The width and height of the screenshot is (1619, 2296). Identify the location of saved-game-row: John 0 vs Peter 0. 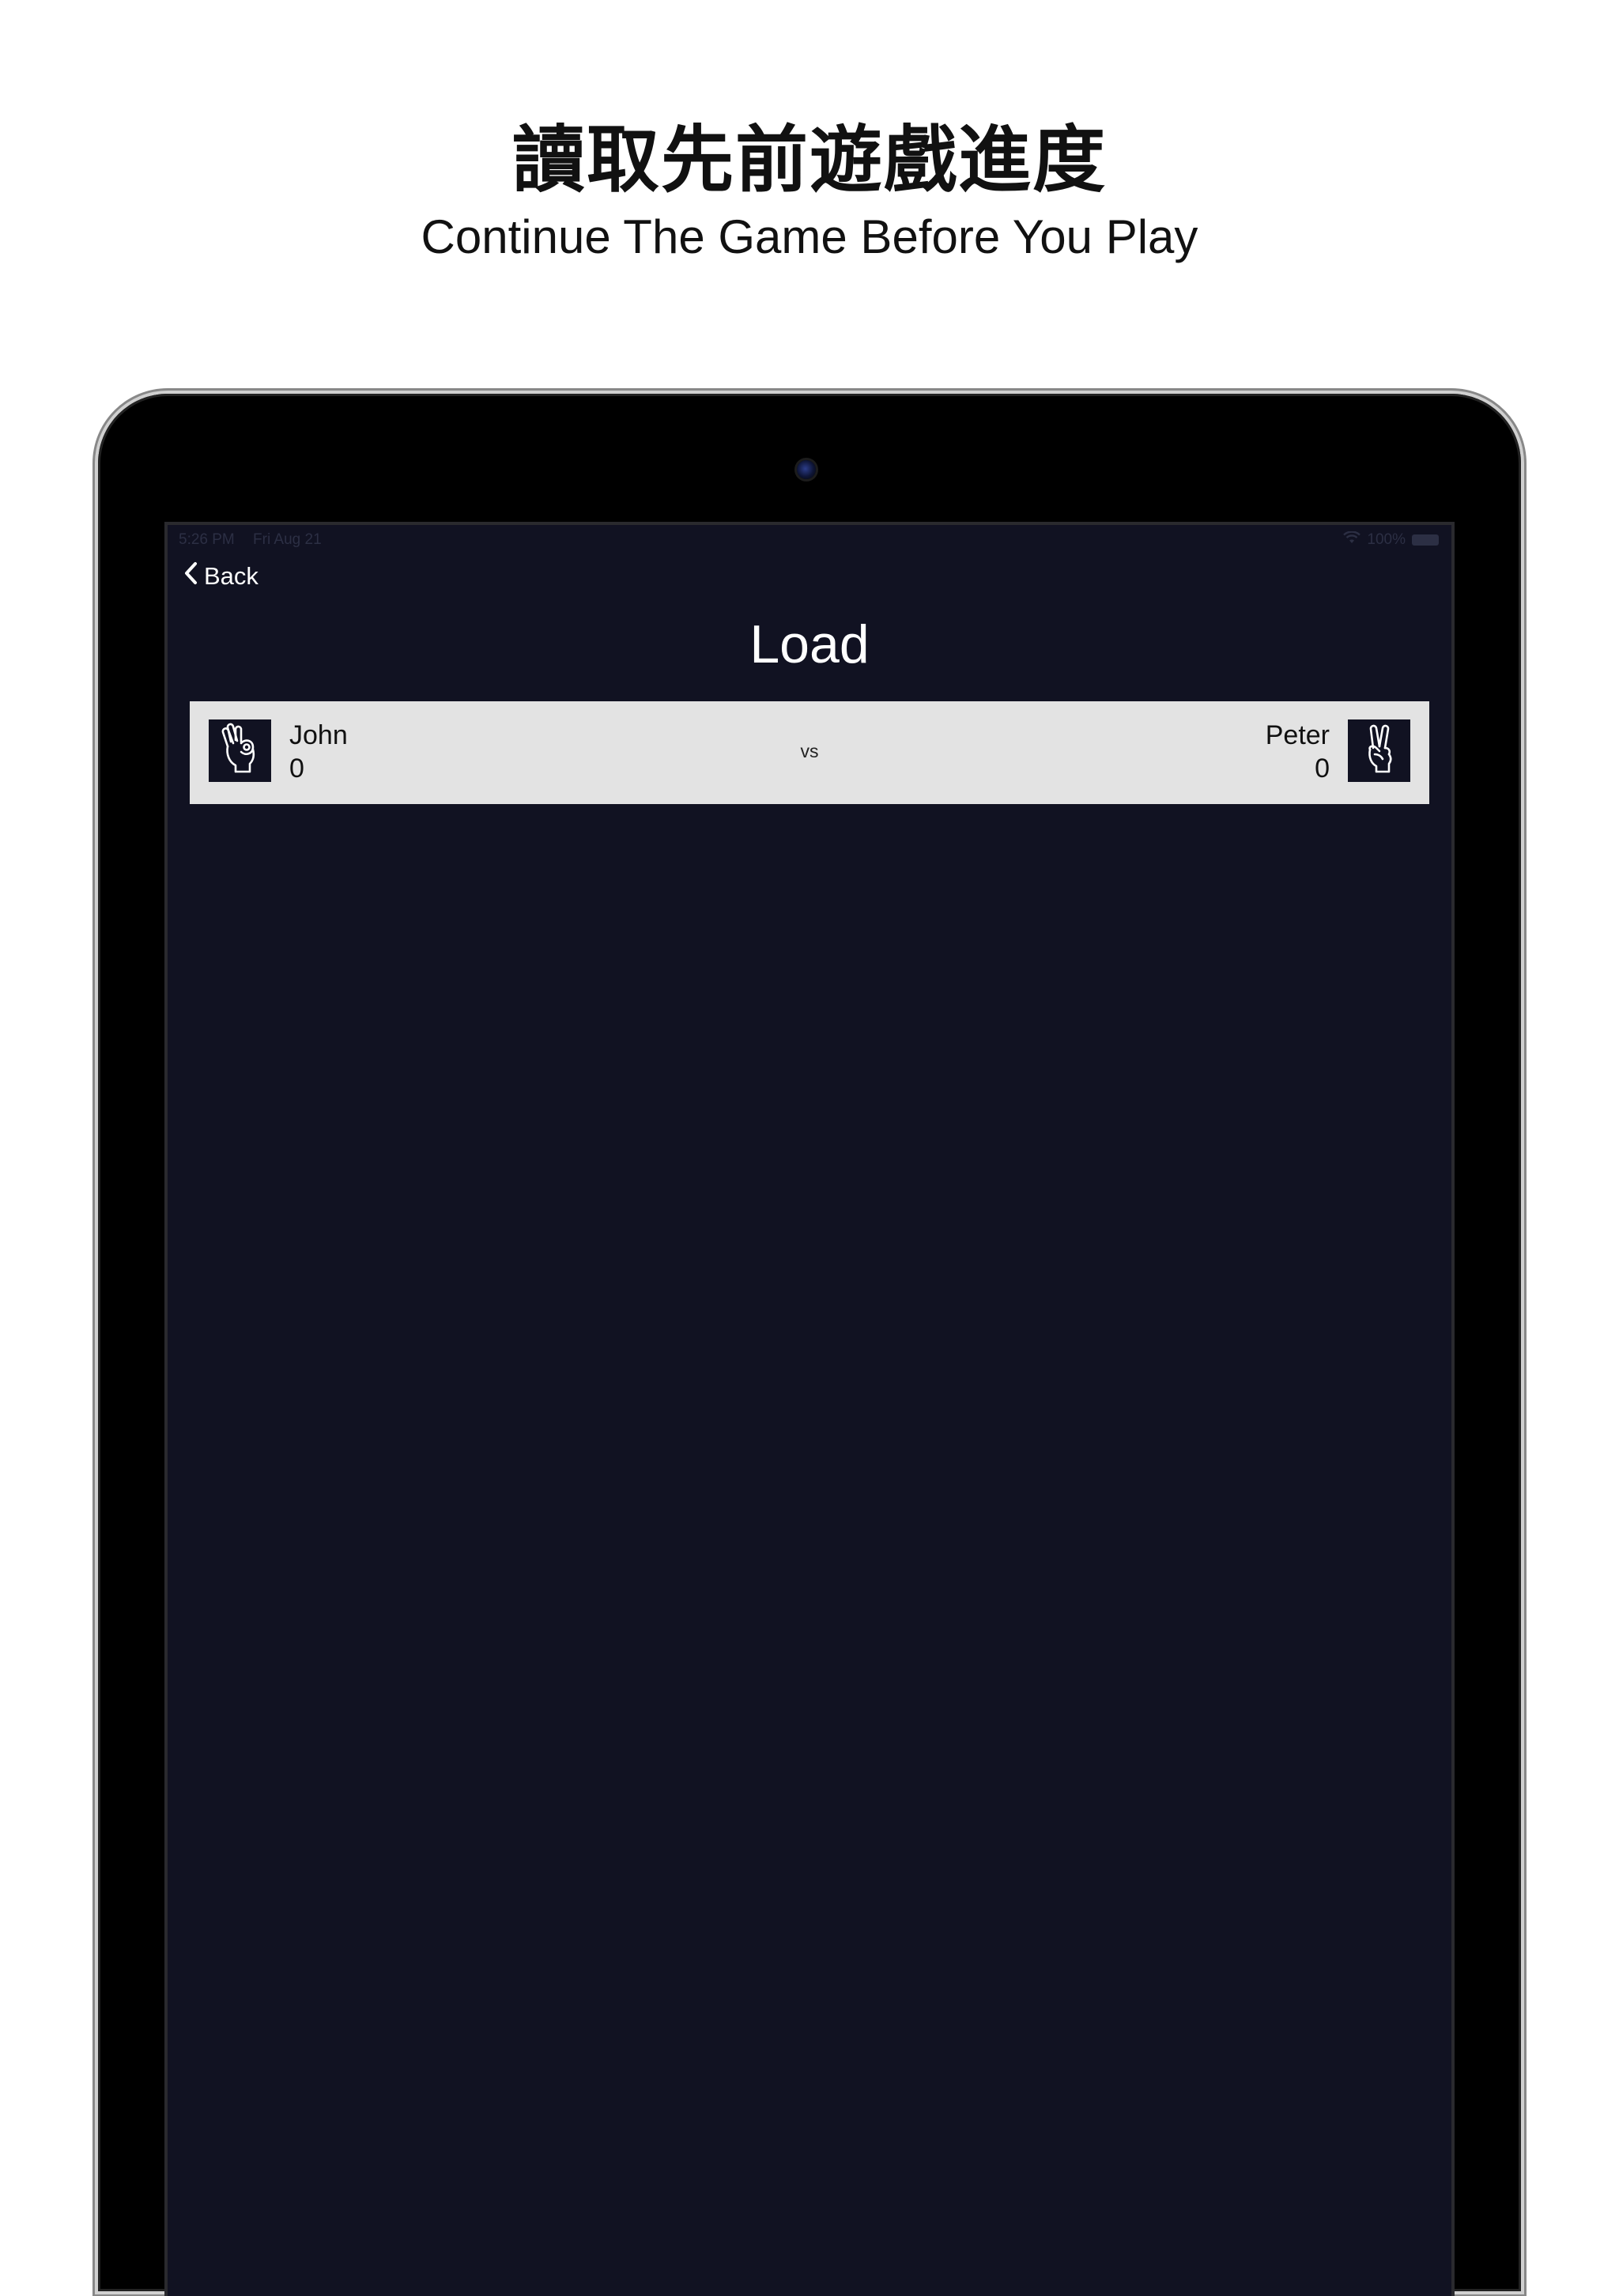
(809, 752).